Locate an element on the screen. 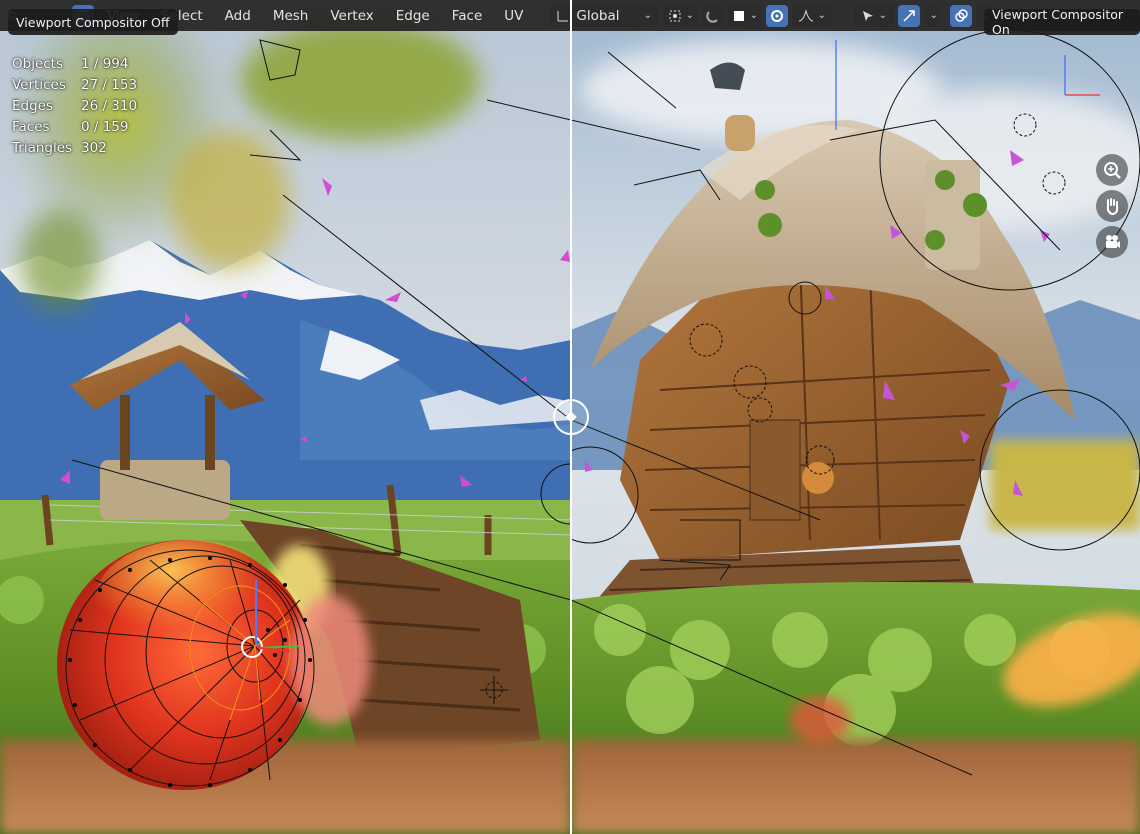 This screenshot has width=1140, height=834. gizmo-toggle is located at coordinates (908, 15).